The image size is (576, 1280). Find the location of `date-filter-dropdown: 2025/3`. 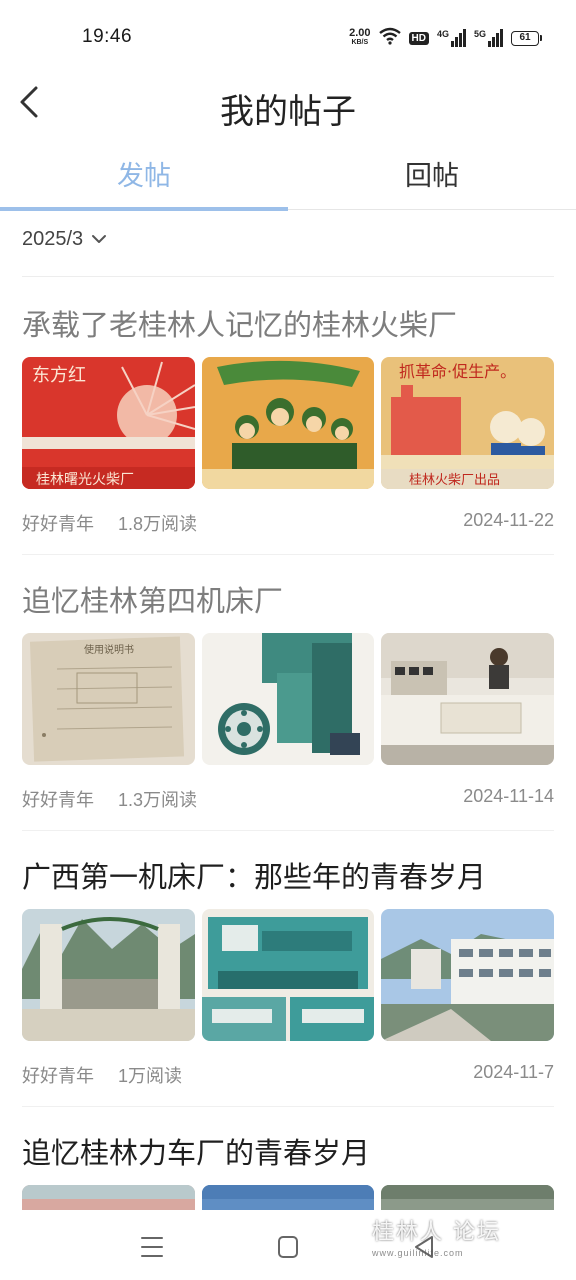

date-filter-dropdown: 2025/3 is located at coordinates (64, 239).